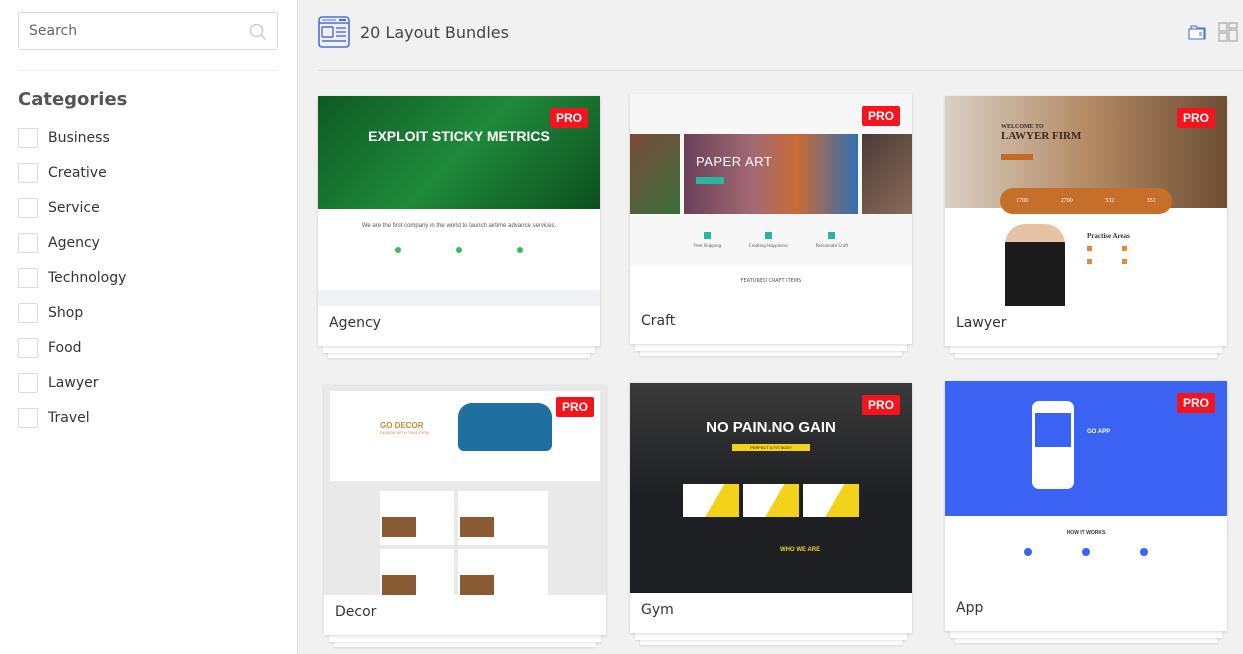 Image resolution: width=1243 pixels, height=654 pixels. What do you see at coordinates (147, 242) in the screenshot?
I see `category-agency: Agency` at bounding box center [147, 242].